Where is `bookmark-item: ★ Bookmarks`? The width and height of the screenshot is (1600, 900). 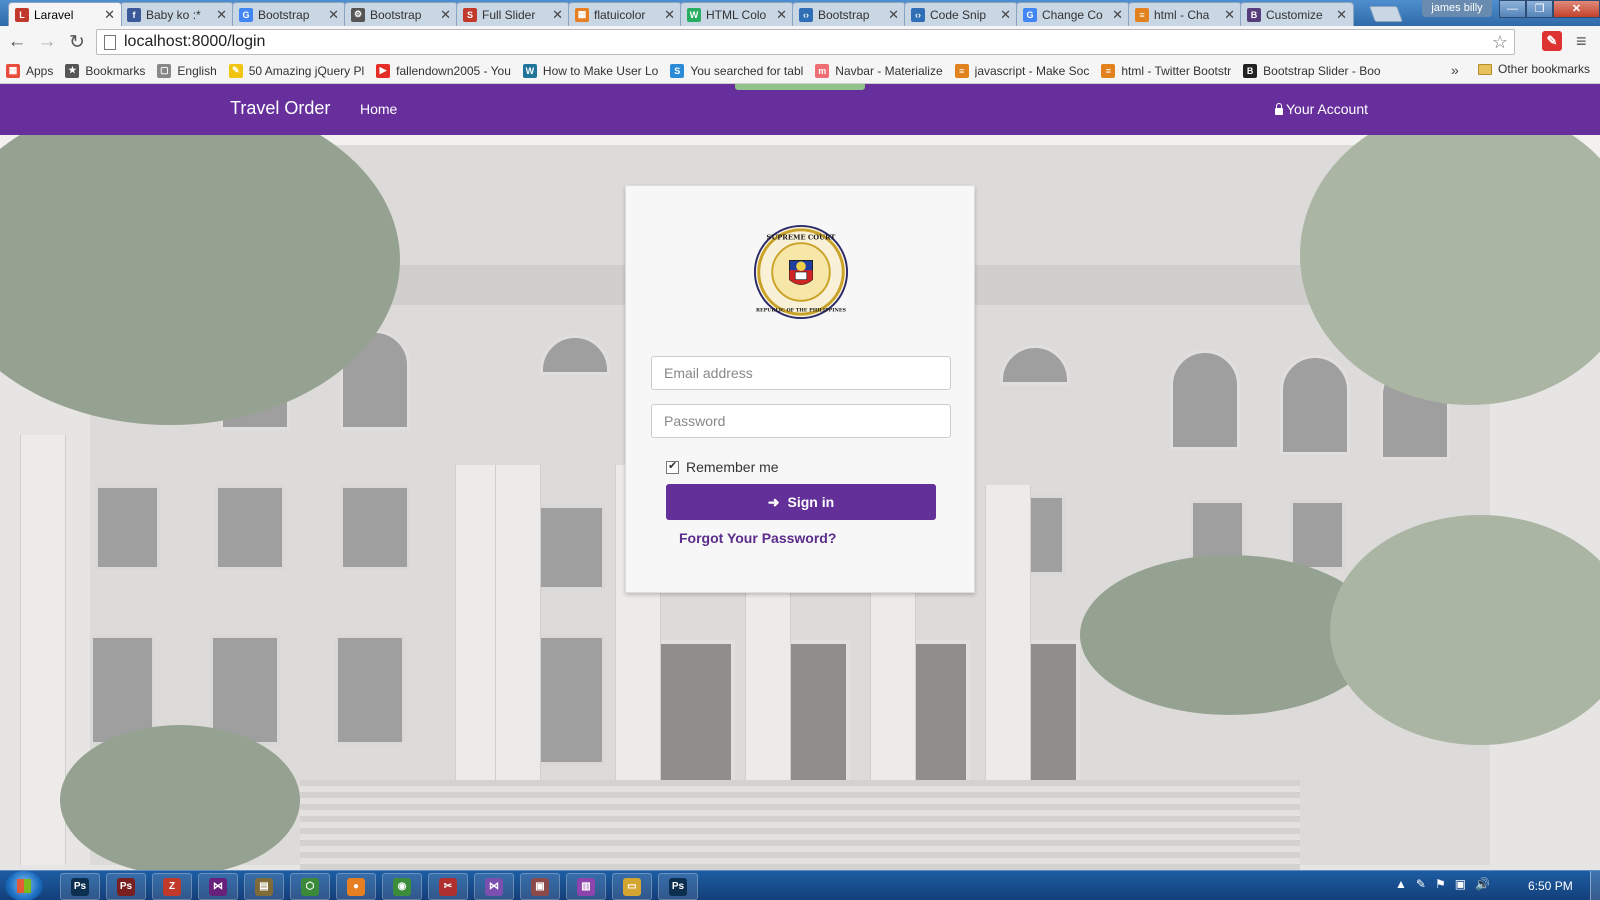 bookmark-item: ★ Bookmarks is located at coordinates (105, 70).